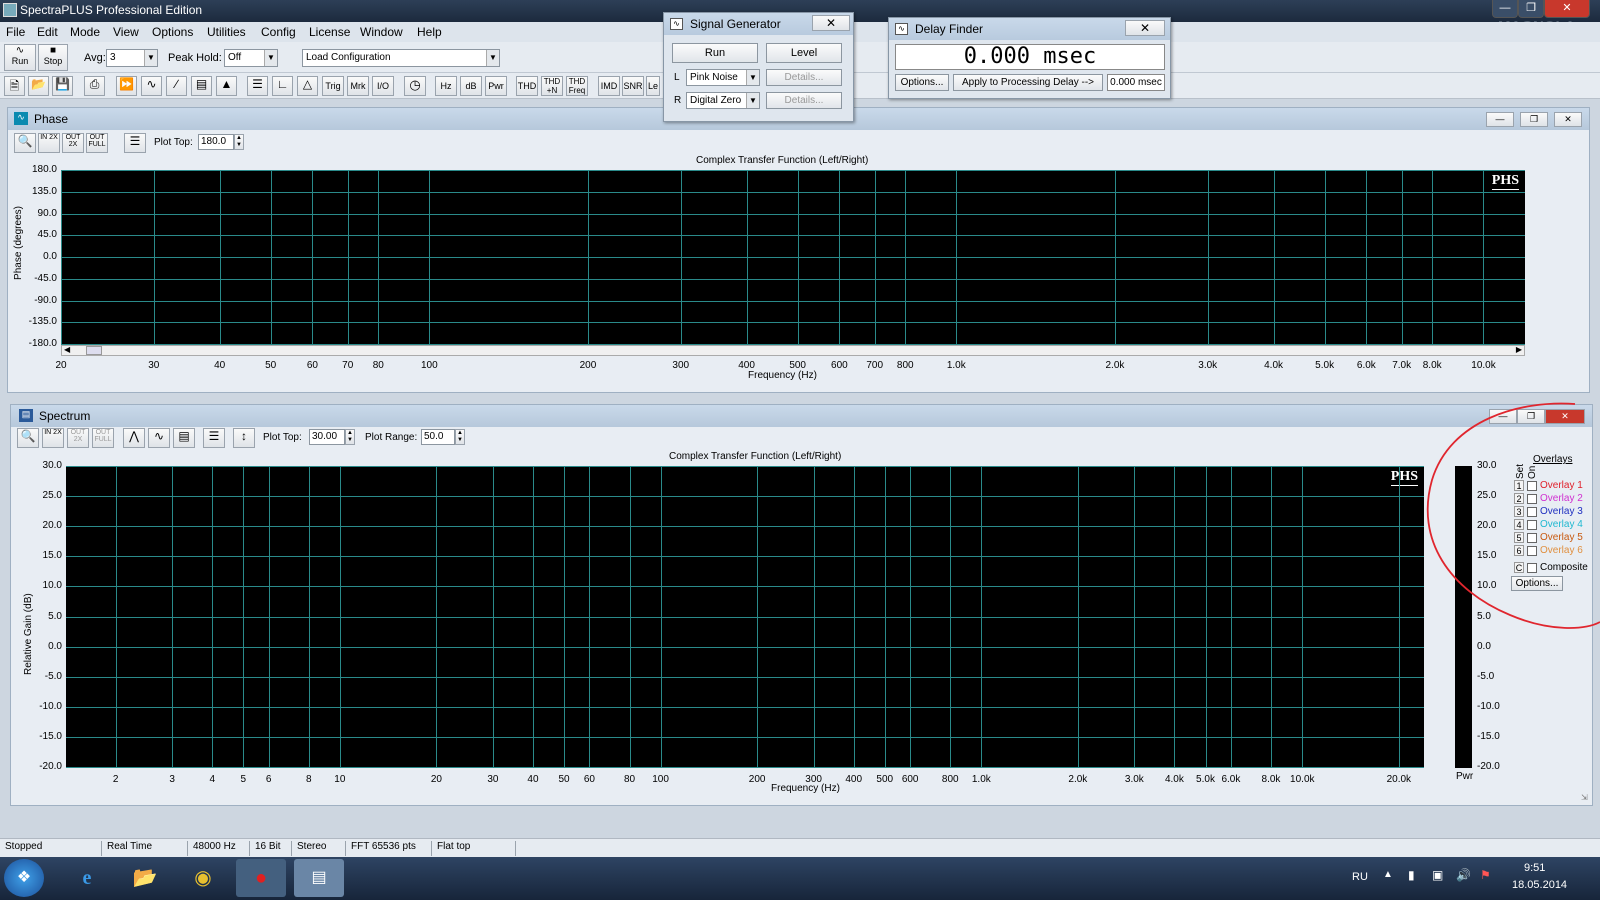  Describe the element at coordinates (609, 86) in the screenshot. I see `imd-button: IMD` at that location.